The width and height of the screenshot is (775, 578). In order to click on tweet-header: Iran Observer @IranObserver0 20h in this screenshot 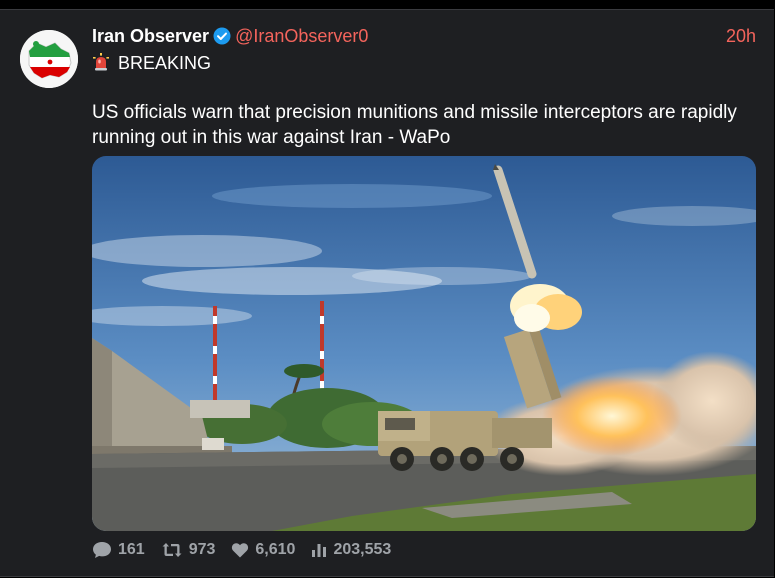, I will do `click(424, 38)`.